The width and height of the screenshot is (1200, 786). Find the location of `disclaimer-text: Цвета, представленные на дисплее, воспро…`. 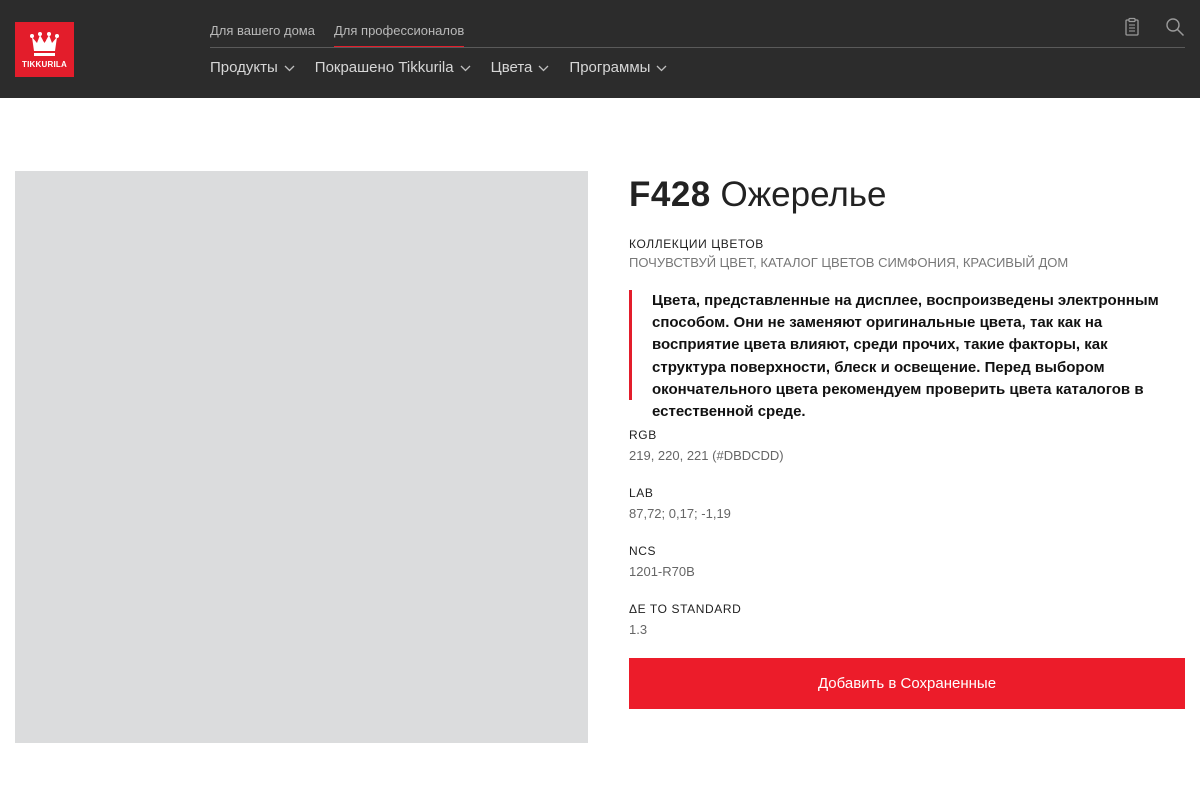

disclaimer-text: Цвета, представленные на дисплее, воспро… is located at coordinates (905, 356).